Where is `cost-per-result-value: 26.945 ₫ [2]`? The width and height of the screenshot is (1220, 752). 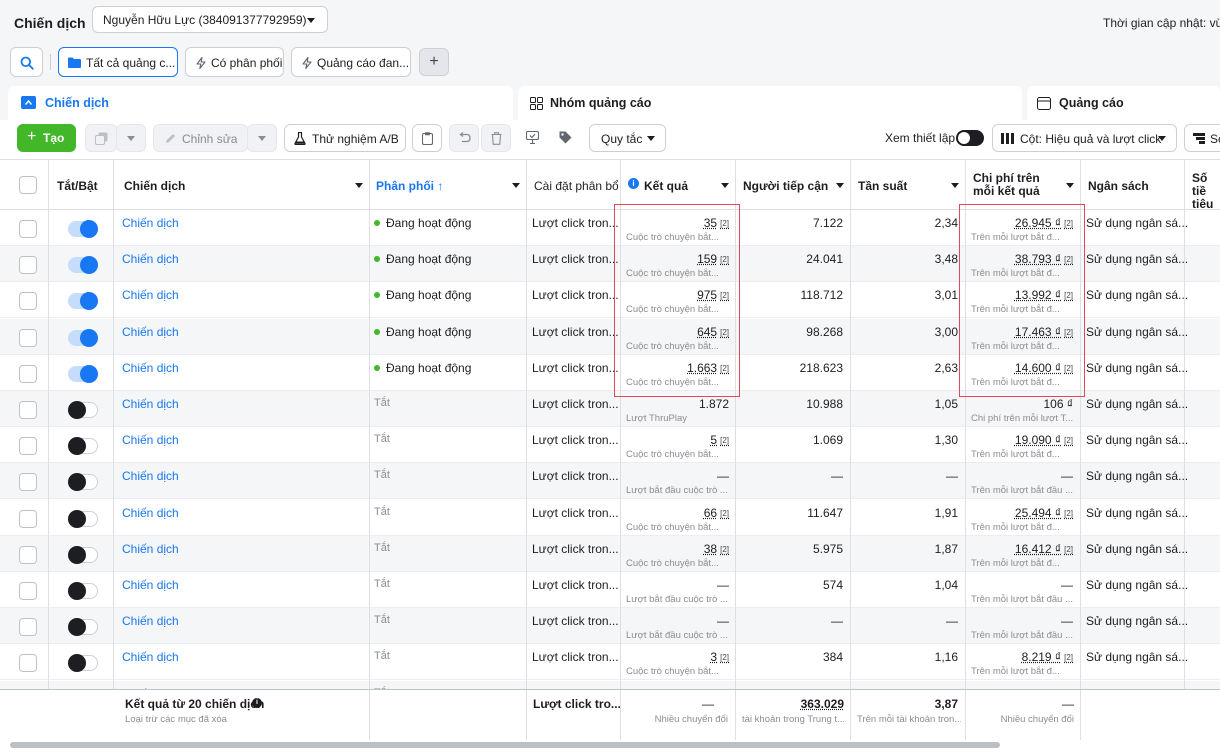
cost-per-result-value: 26.945 ₫ [2] is located at coordinates (1044, 223).